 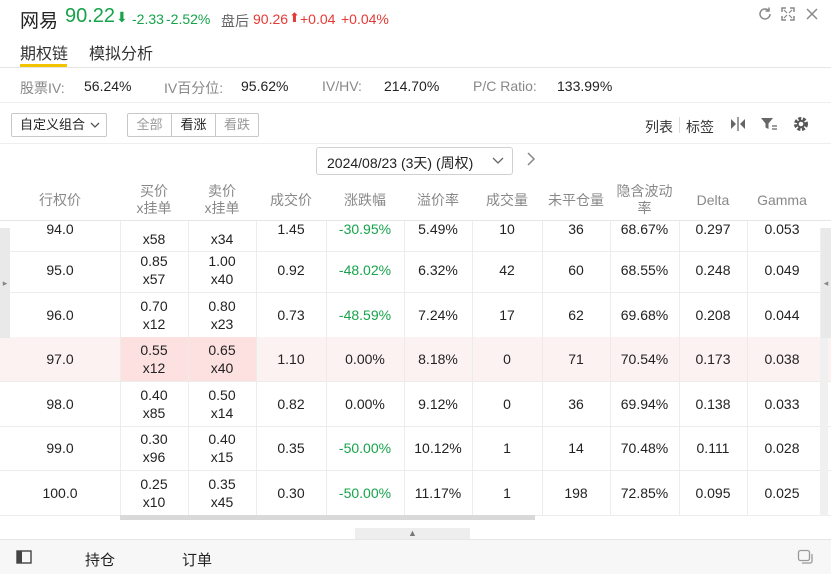 What do you see at coordinates (154, 239) in the screenshot?
I see `bid-size: x58` at bounding box center [154, 239].